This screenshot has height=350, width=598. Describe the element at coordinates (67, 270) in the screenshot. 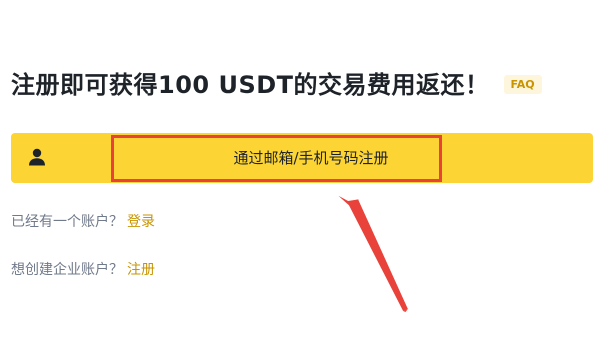

I see `enterprise-question: 想创建企业账户？` at that location.